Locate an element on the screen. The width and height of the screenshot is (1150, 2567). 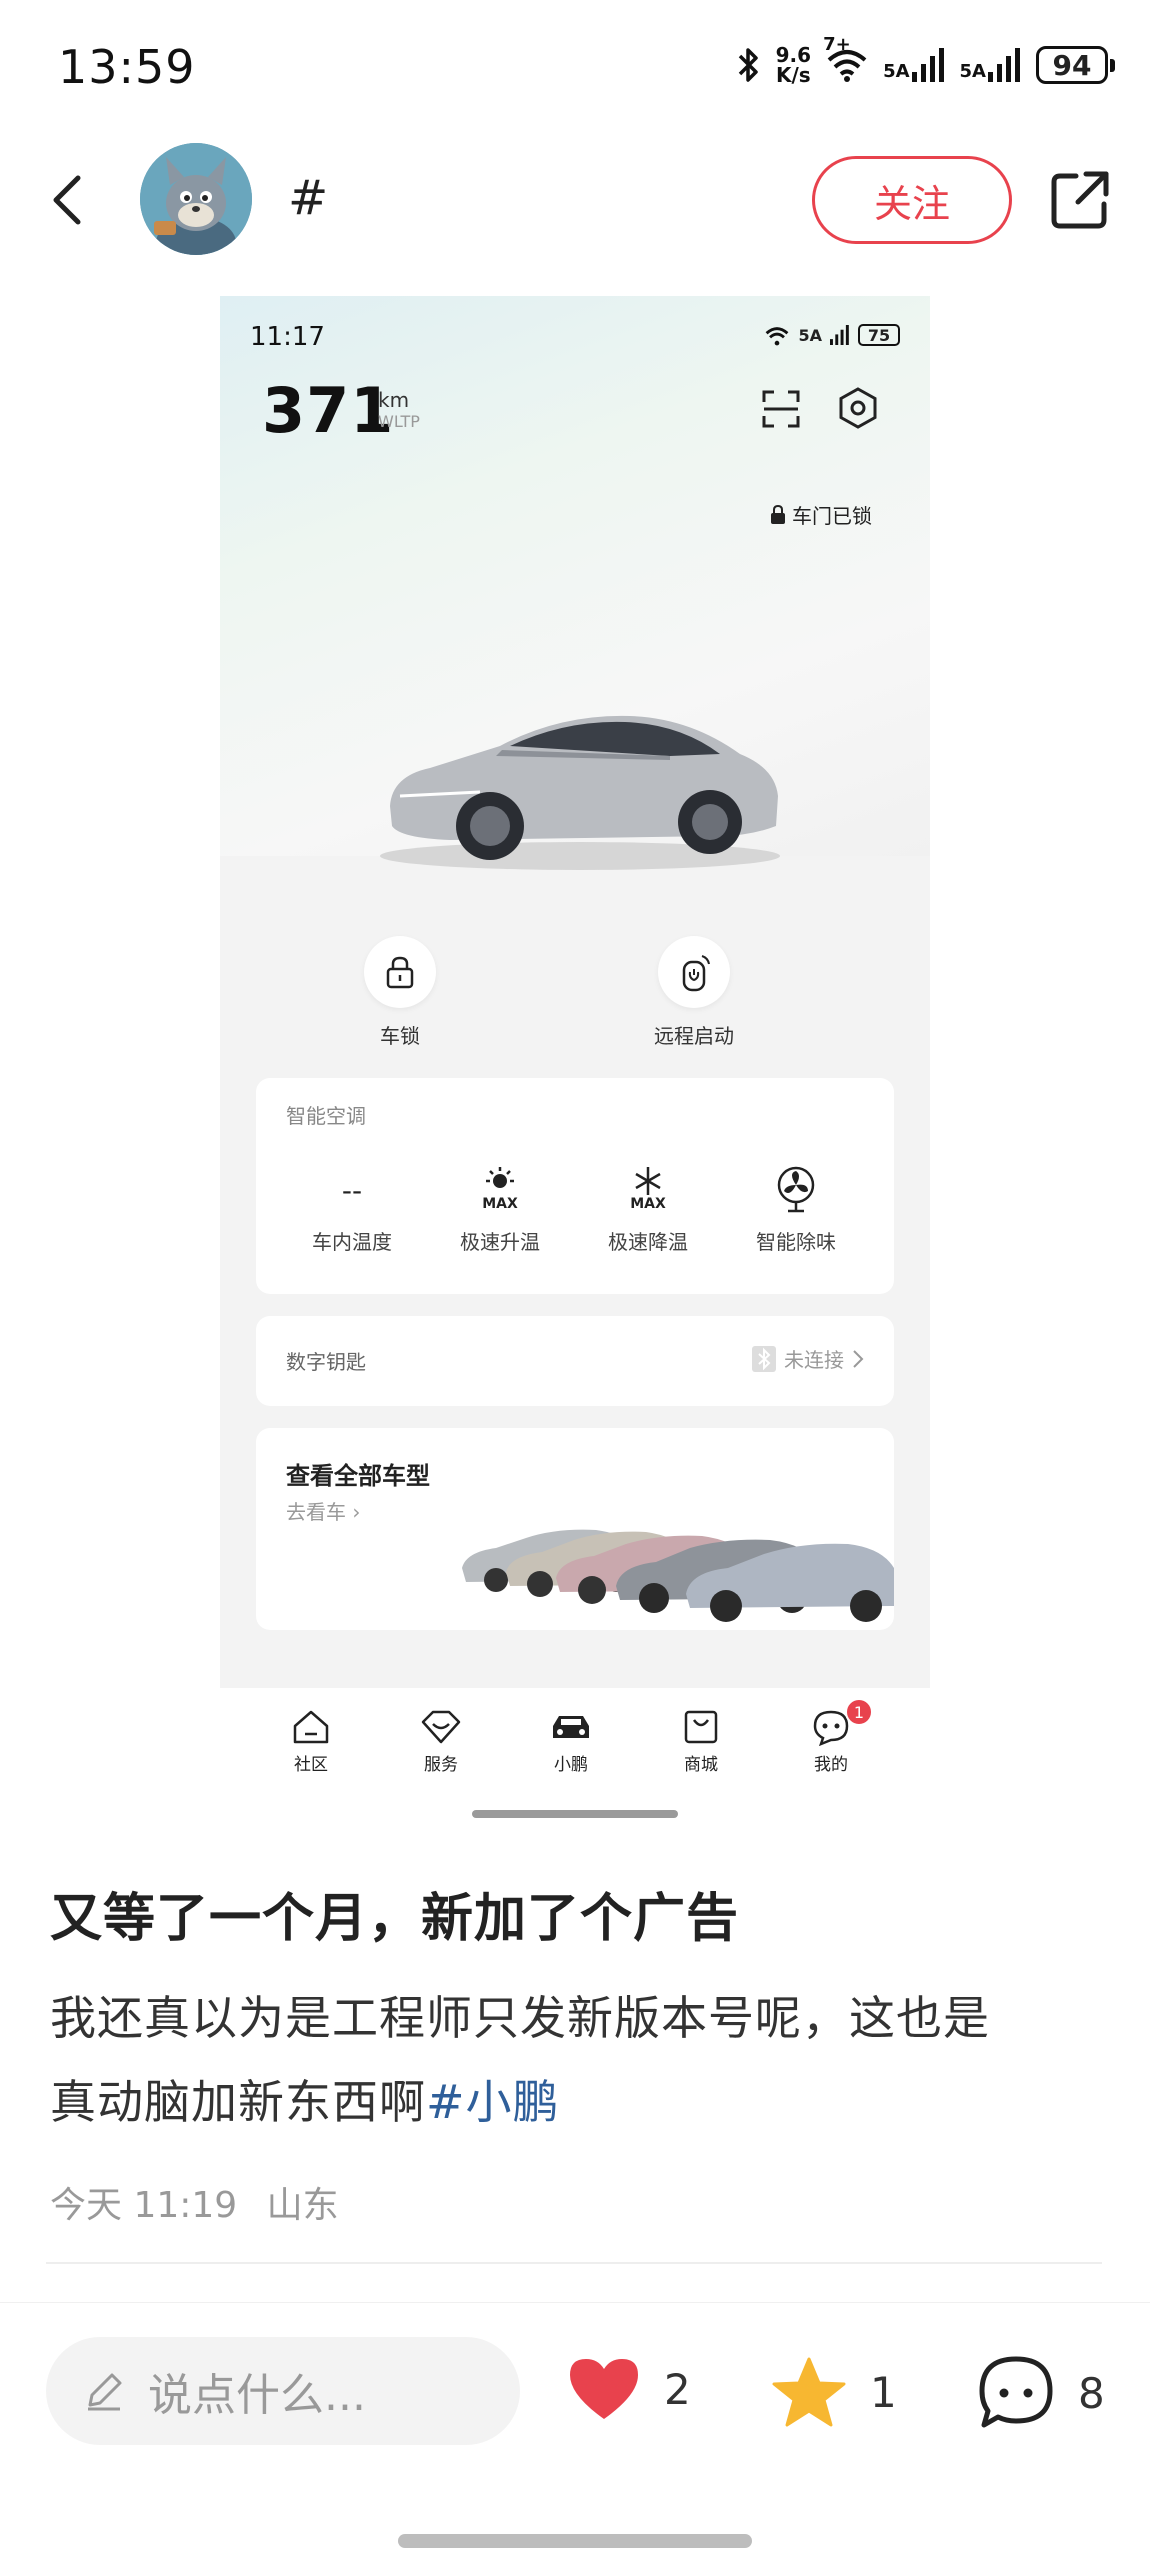
embedded-bottom-nav: 社区 服务 小鹏 商城 我的 1 is located at coordinates (575, 1736).